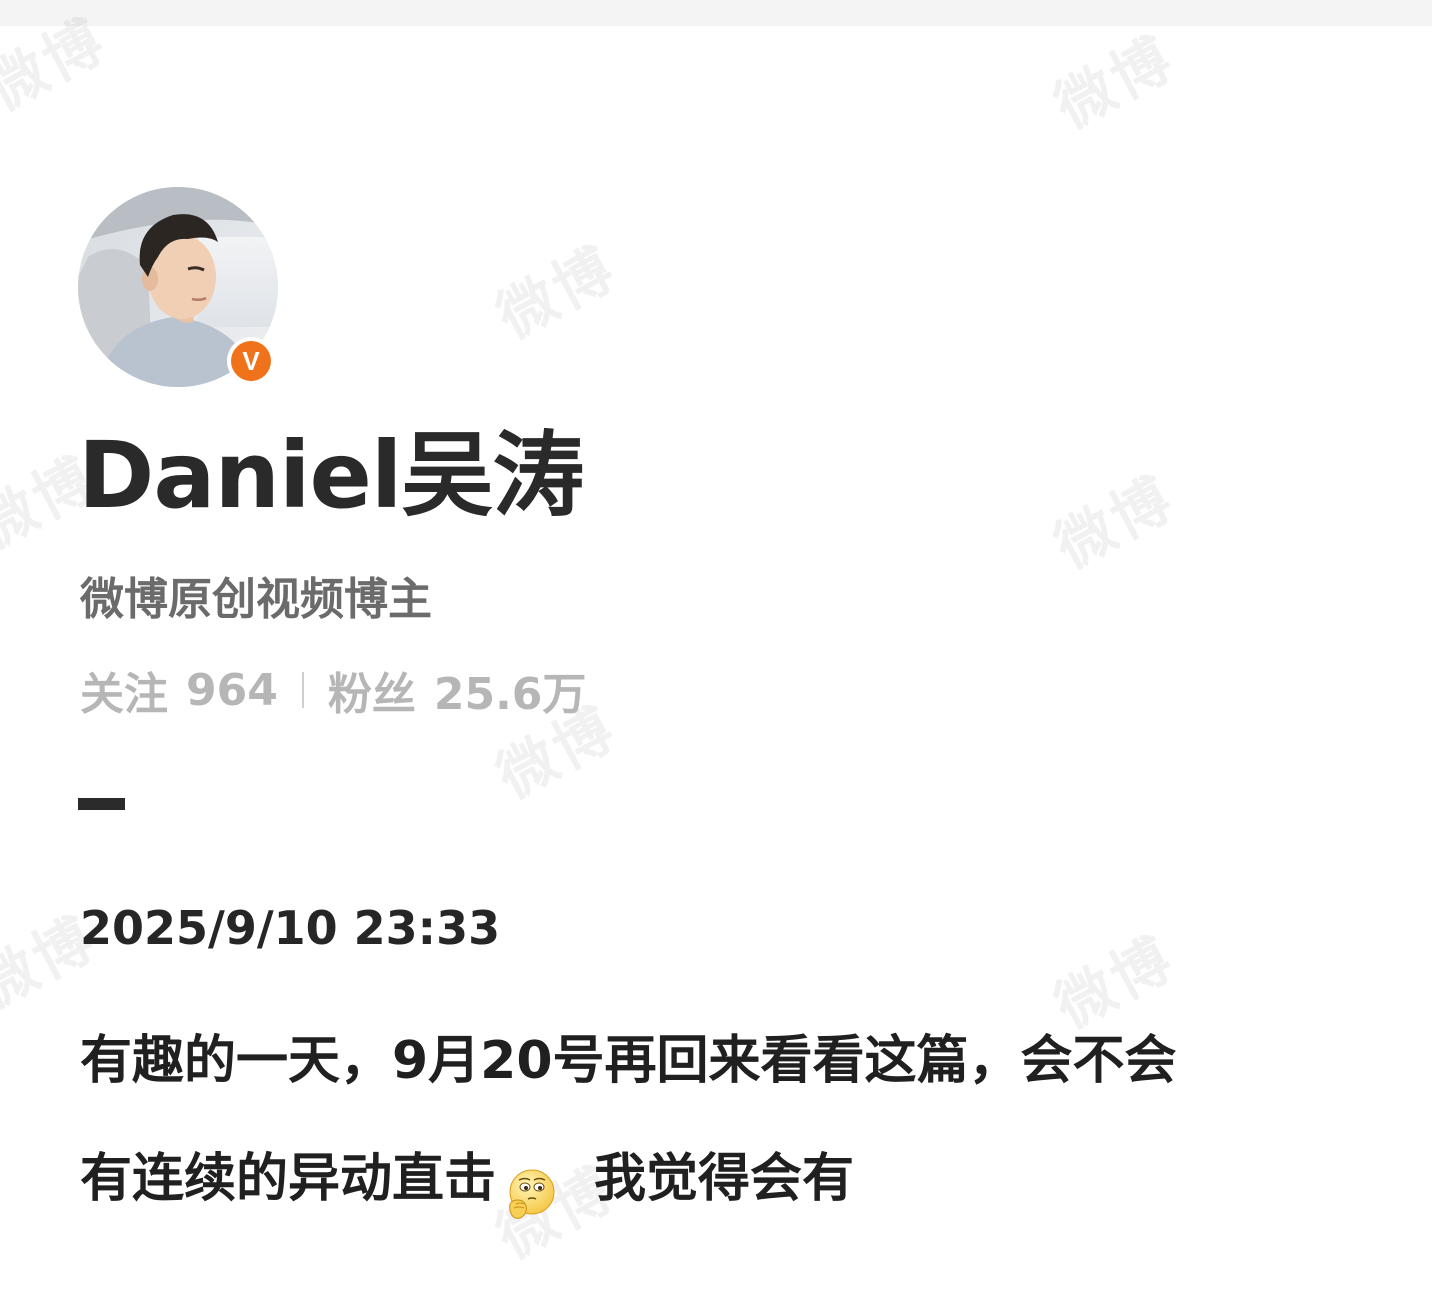 This screenshot has width=1432, height=1304. What do you see at coordinates (232, 690) in the screenshot?
I see `following-count: 964` at bounding box center [232, 690].